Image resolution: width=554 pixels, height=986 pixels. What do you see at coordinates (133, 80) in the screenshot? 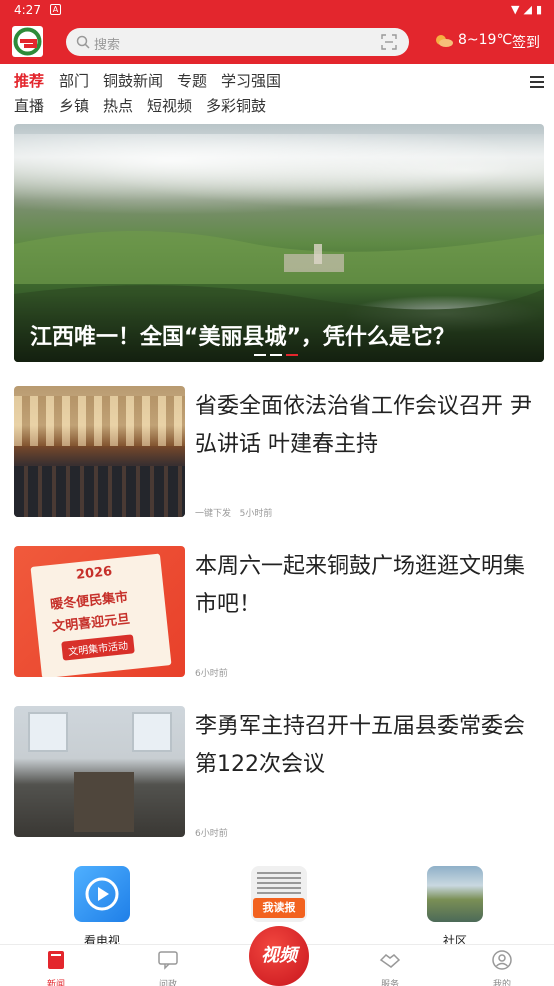
I see `tab-tonggu-news: 铜鼓新闻` at bounding box center [133, 80].